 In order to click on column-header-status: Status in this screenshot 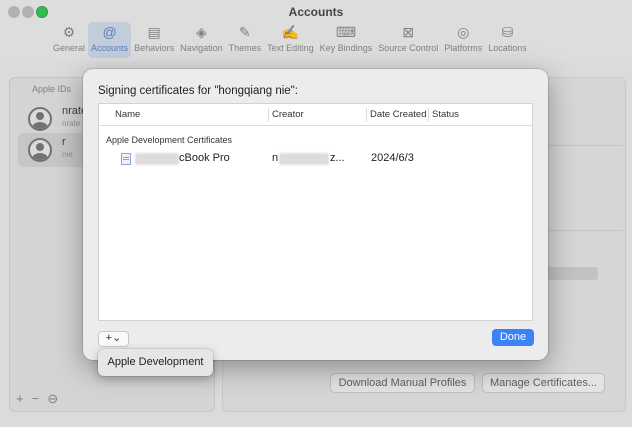, I will do `click(445, 114)`.